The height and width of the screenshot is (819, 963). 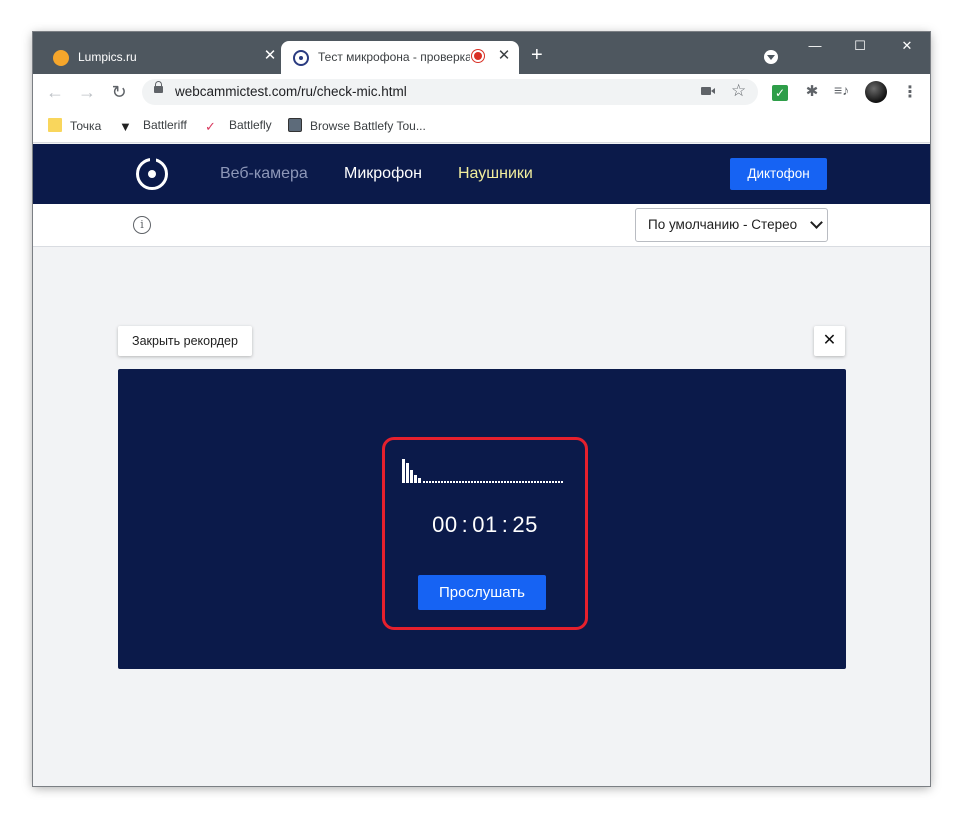 I want to click on tab-lumpics: Lumpics.ru ✕, so click(x=161, y=57).